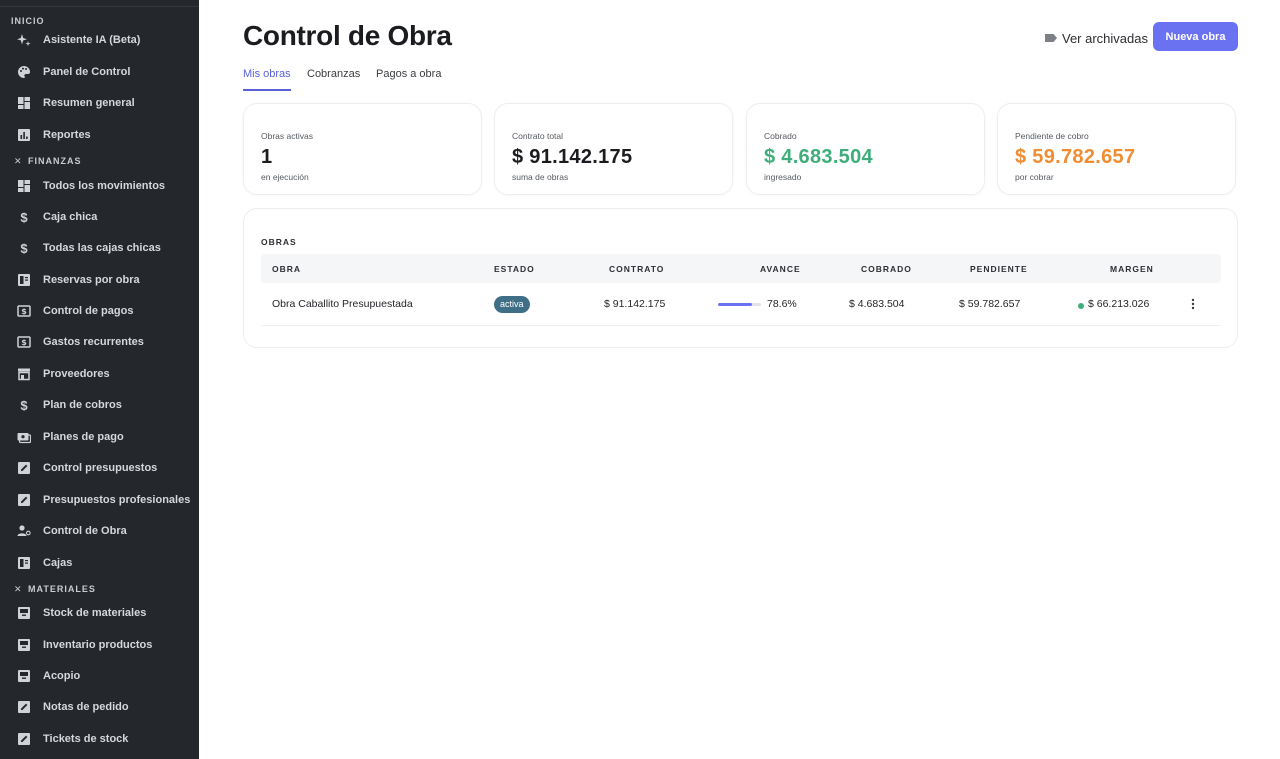 The image size is (1280, 759). I want to click on sidebar-item-todos-los-movimientos: Todos los movimientos, so click(99, 186).